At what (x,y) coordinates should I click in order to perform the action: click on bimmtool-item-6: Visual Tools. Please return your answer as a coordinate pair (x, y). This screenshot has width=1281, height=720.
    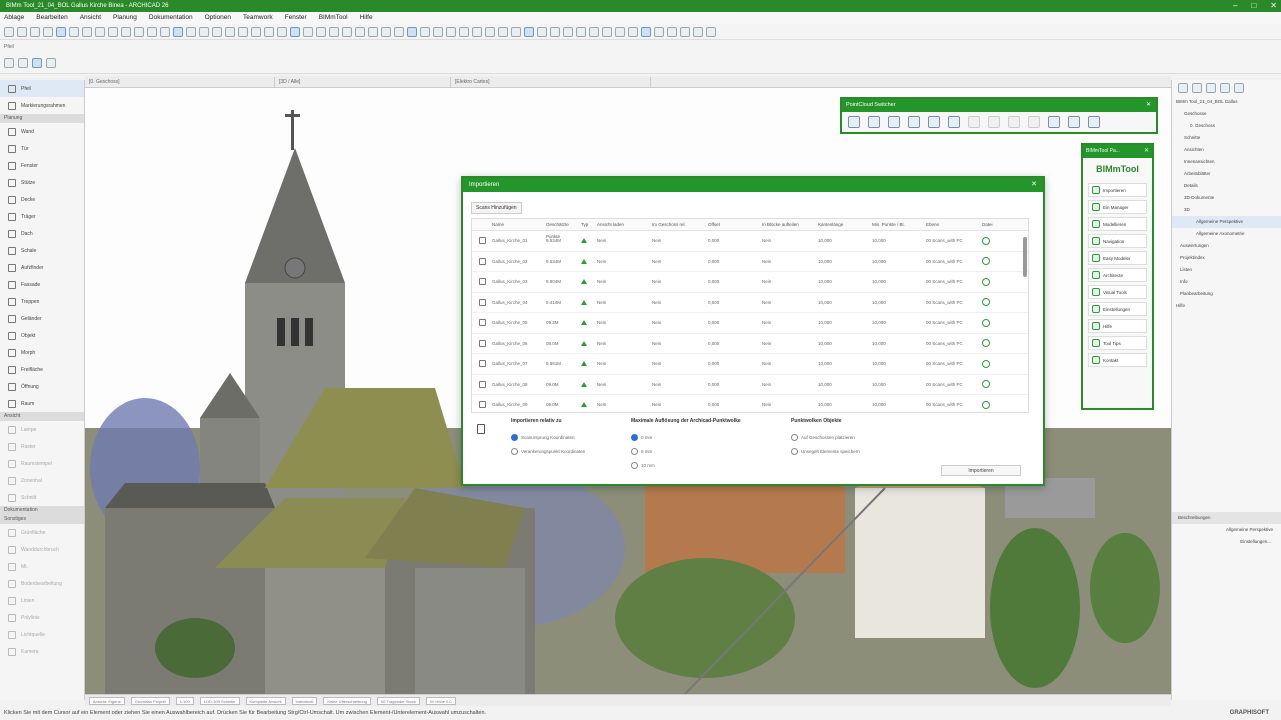
    Looking at the image, I should click on (1117, 292).